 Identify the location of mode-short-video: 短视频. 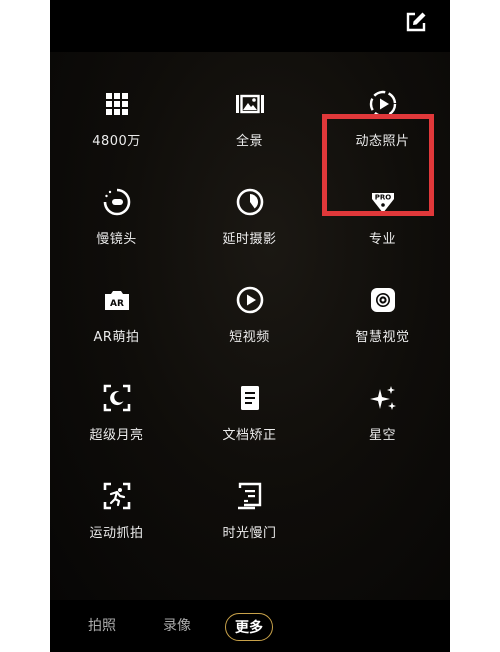
(249, 333).